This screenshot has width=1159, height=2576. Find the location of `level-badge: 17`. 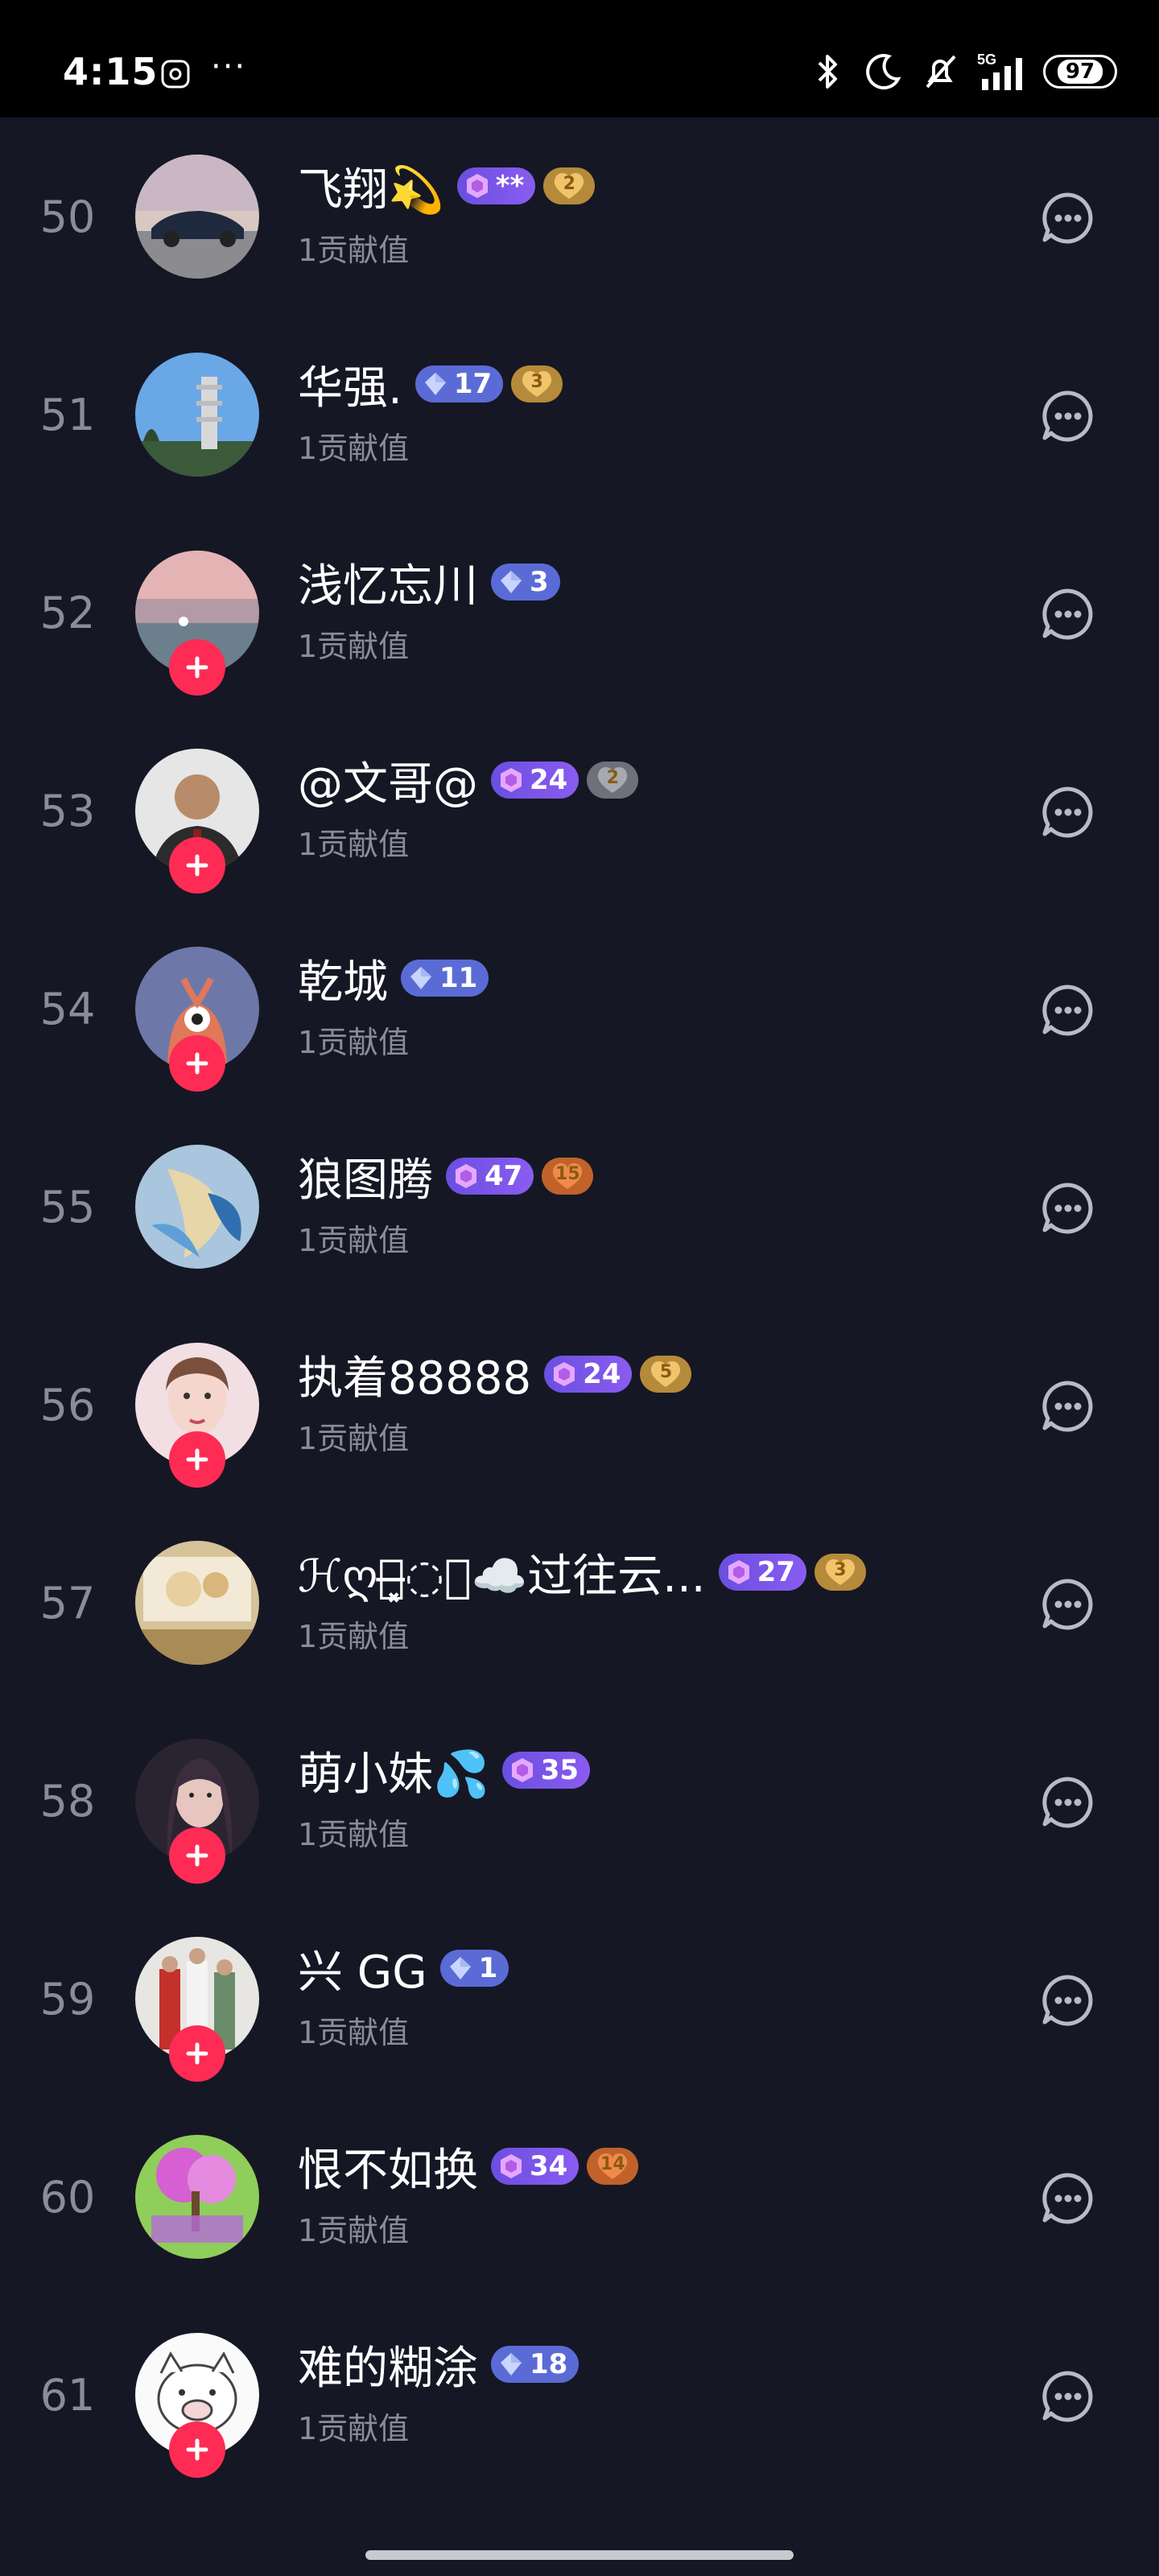

level-badge: 17 is located at coordinates (460, 383).